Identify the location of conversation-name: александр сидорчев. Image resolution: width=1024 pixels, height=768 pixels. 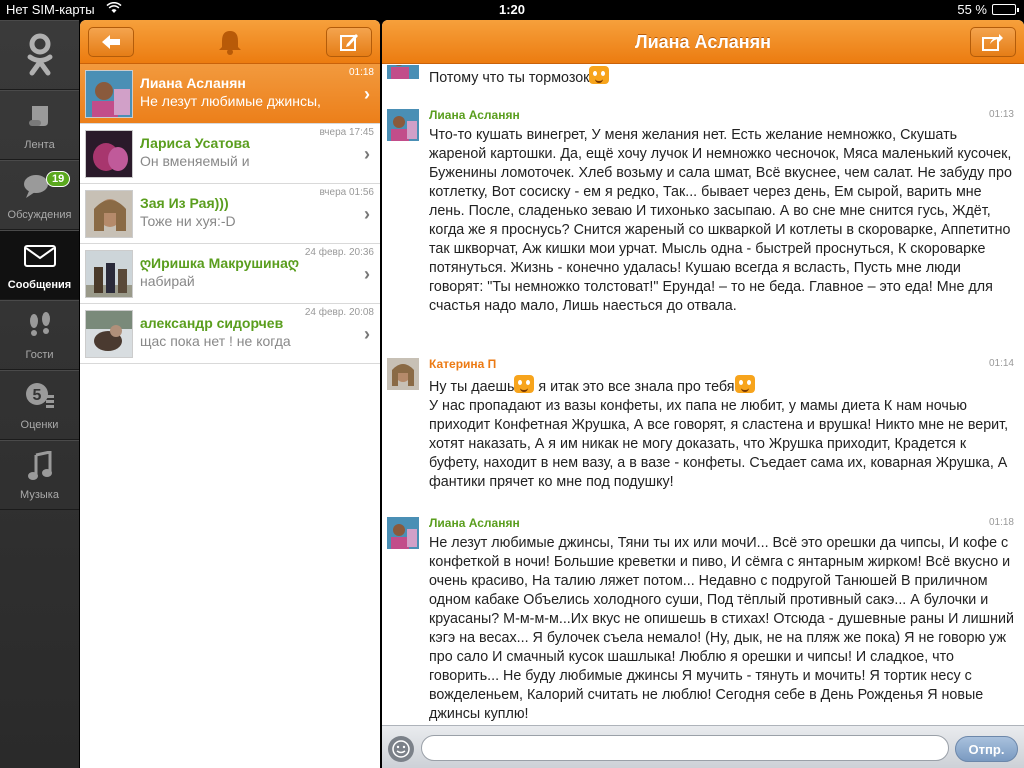
(212, 323).